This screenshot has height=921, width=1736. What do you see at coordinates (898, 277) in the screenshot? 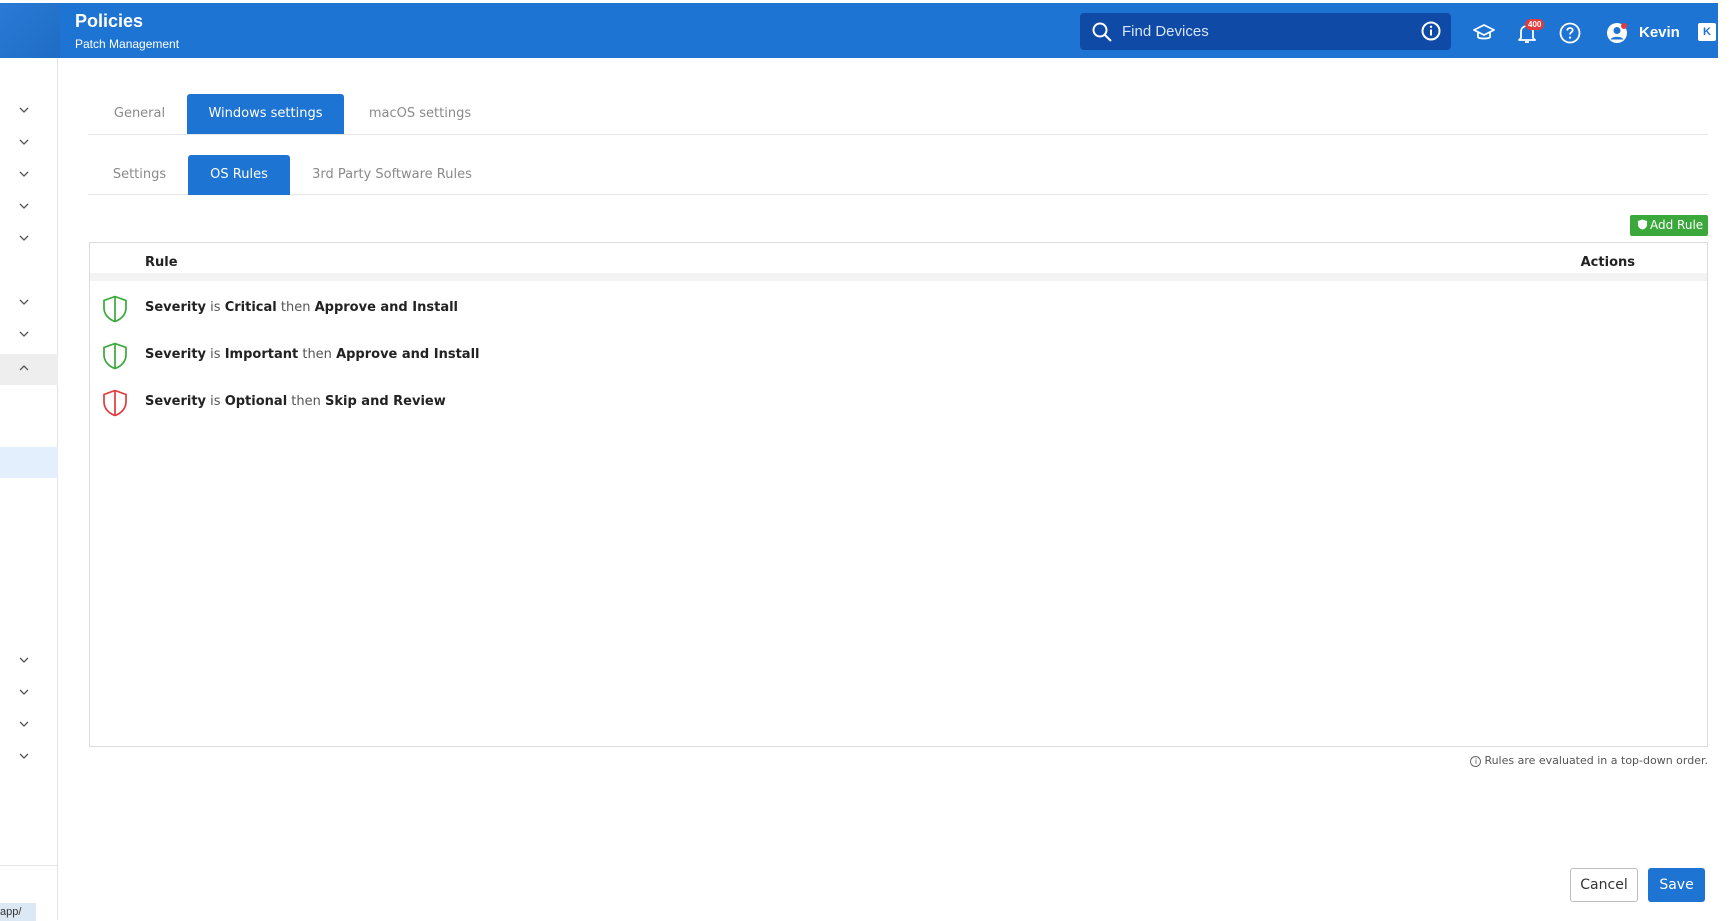
I see `table-header-band` at bounding box center [898, 277].